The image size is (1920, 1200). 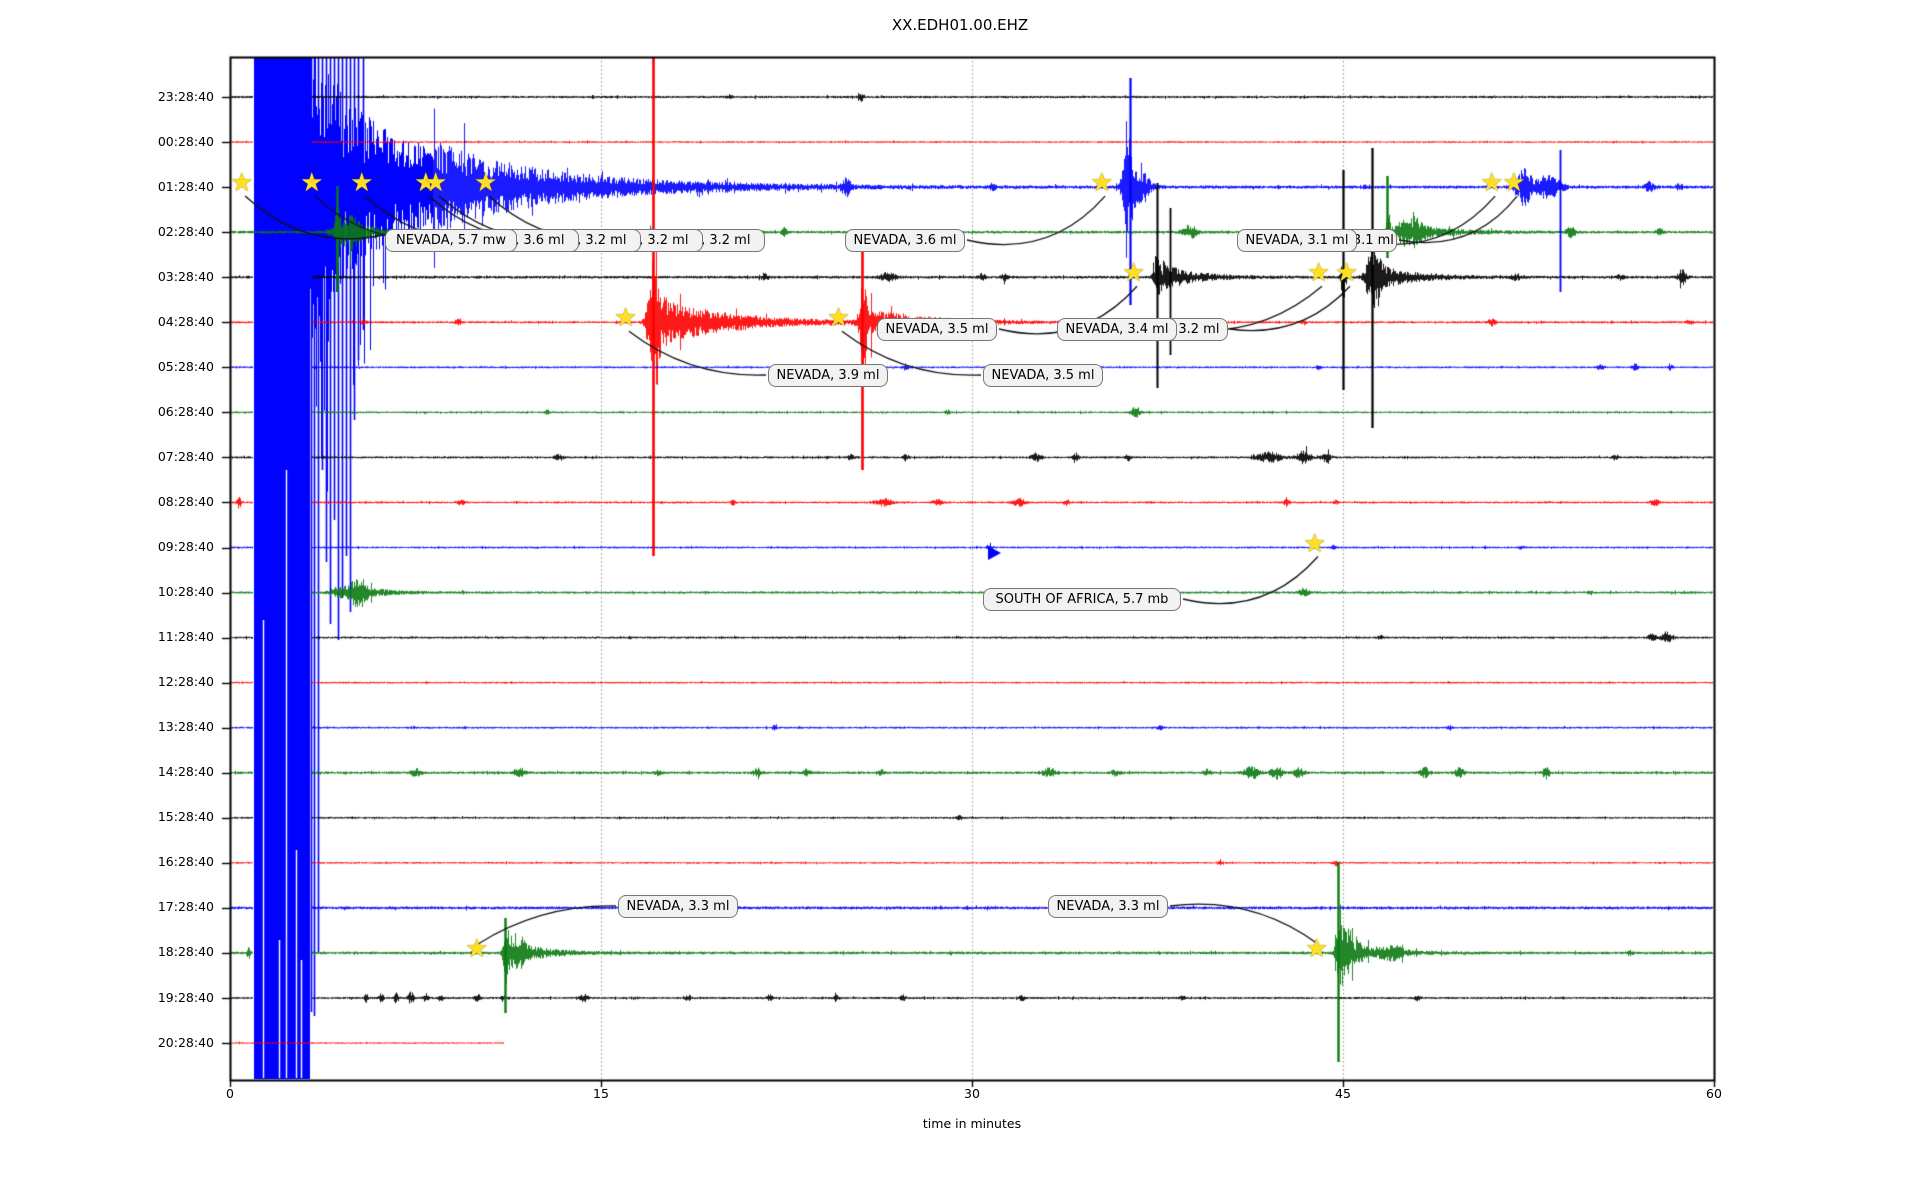 I want to click on y-tick-label: 19:28:40, so click(x=185, y=997).